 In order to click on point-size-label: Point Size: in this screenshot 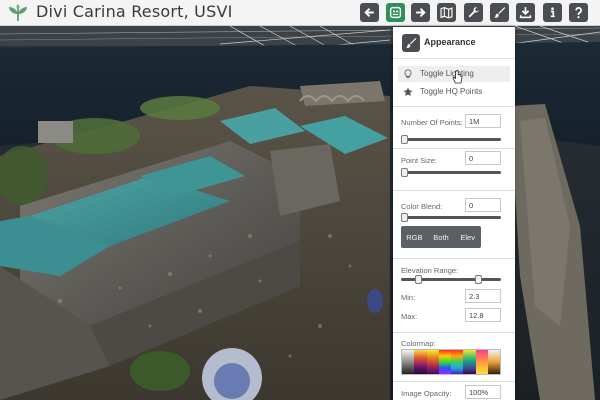, I will do `click(419, 160)`.